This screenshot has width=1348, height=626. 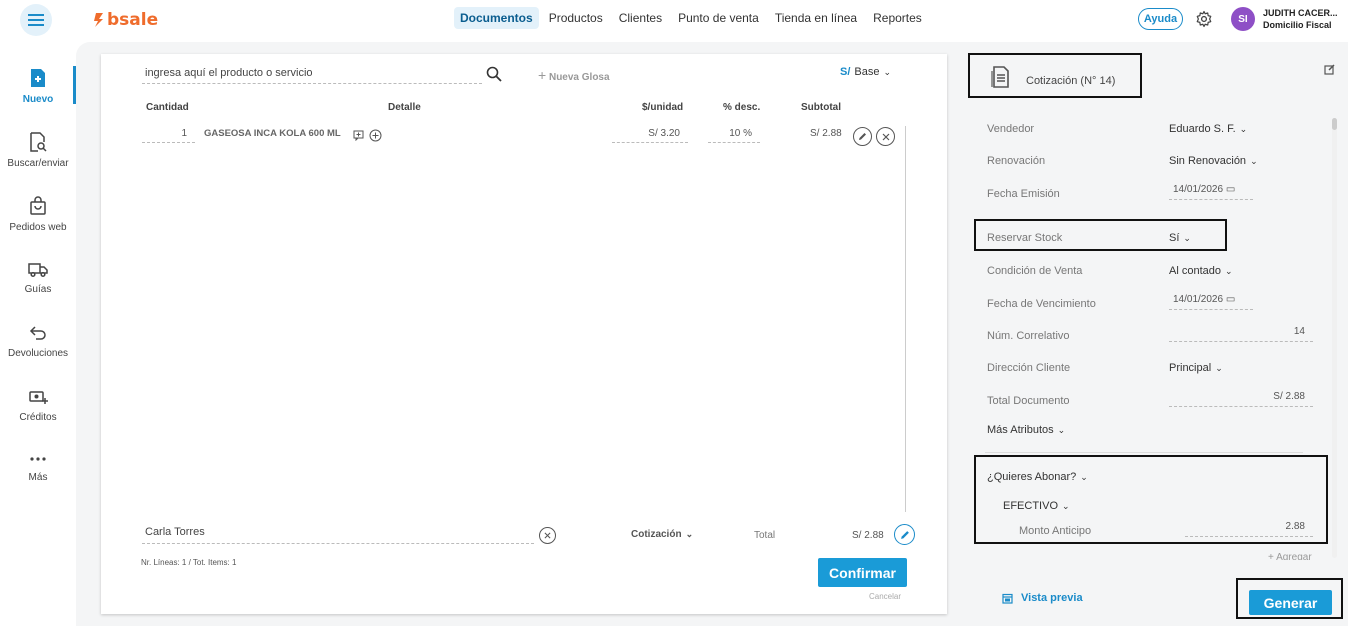 I want to click on correlativo-label: Núm. Correlativo, so click(x=1028, y=336).